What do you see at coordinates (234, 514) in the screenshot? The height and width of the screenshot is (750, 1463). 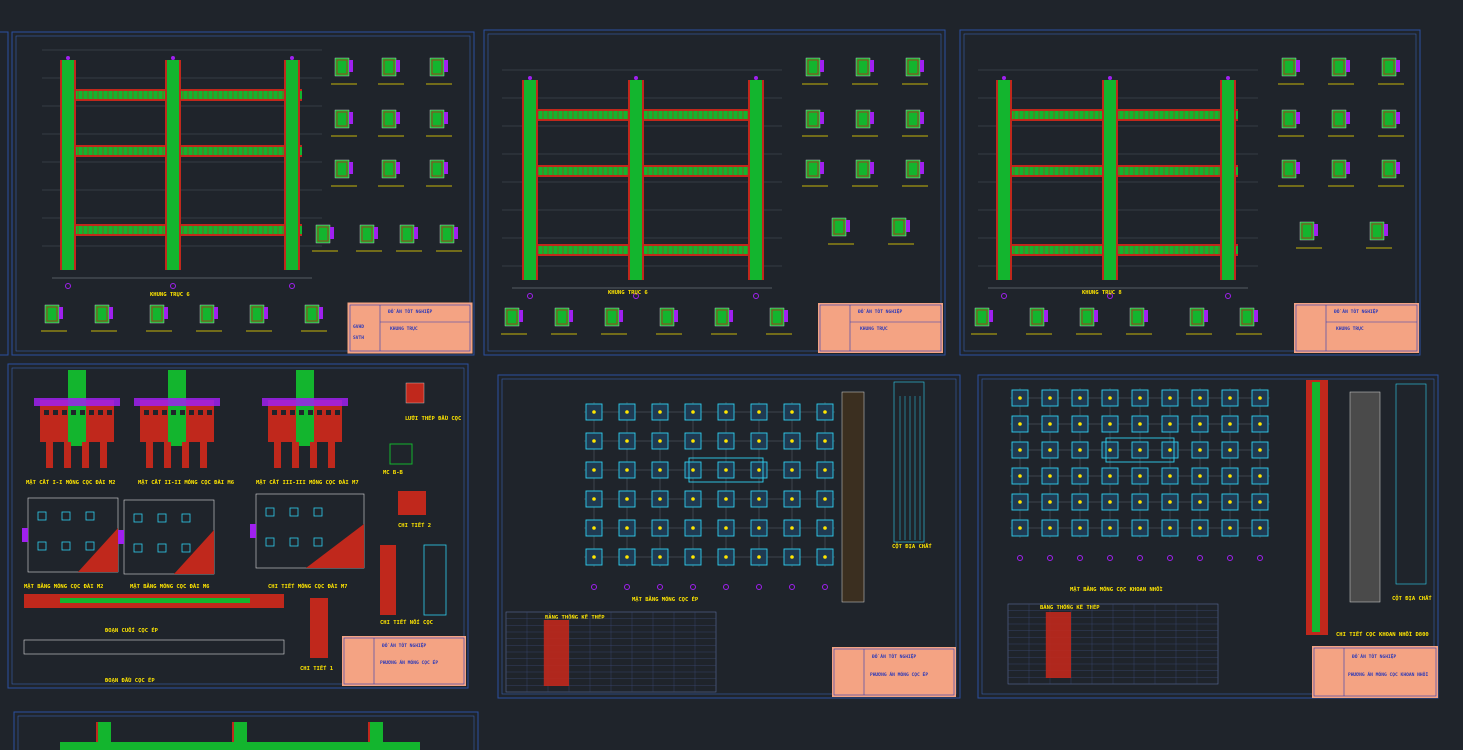 I see `footing-sections` at bounding box center [234, 514].